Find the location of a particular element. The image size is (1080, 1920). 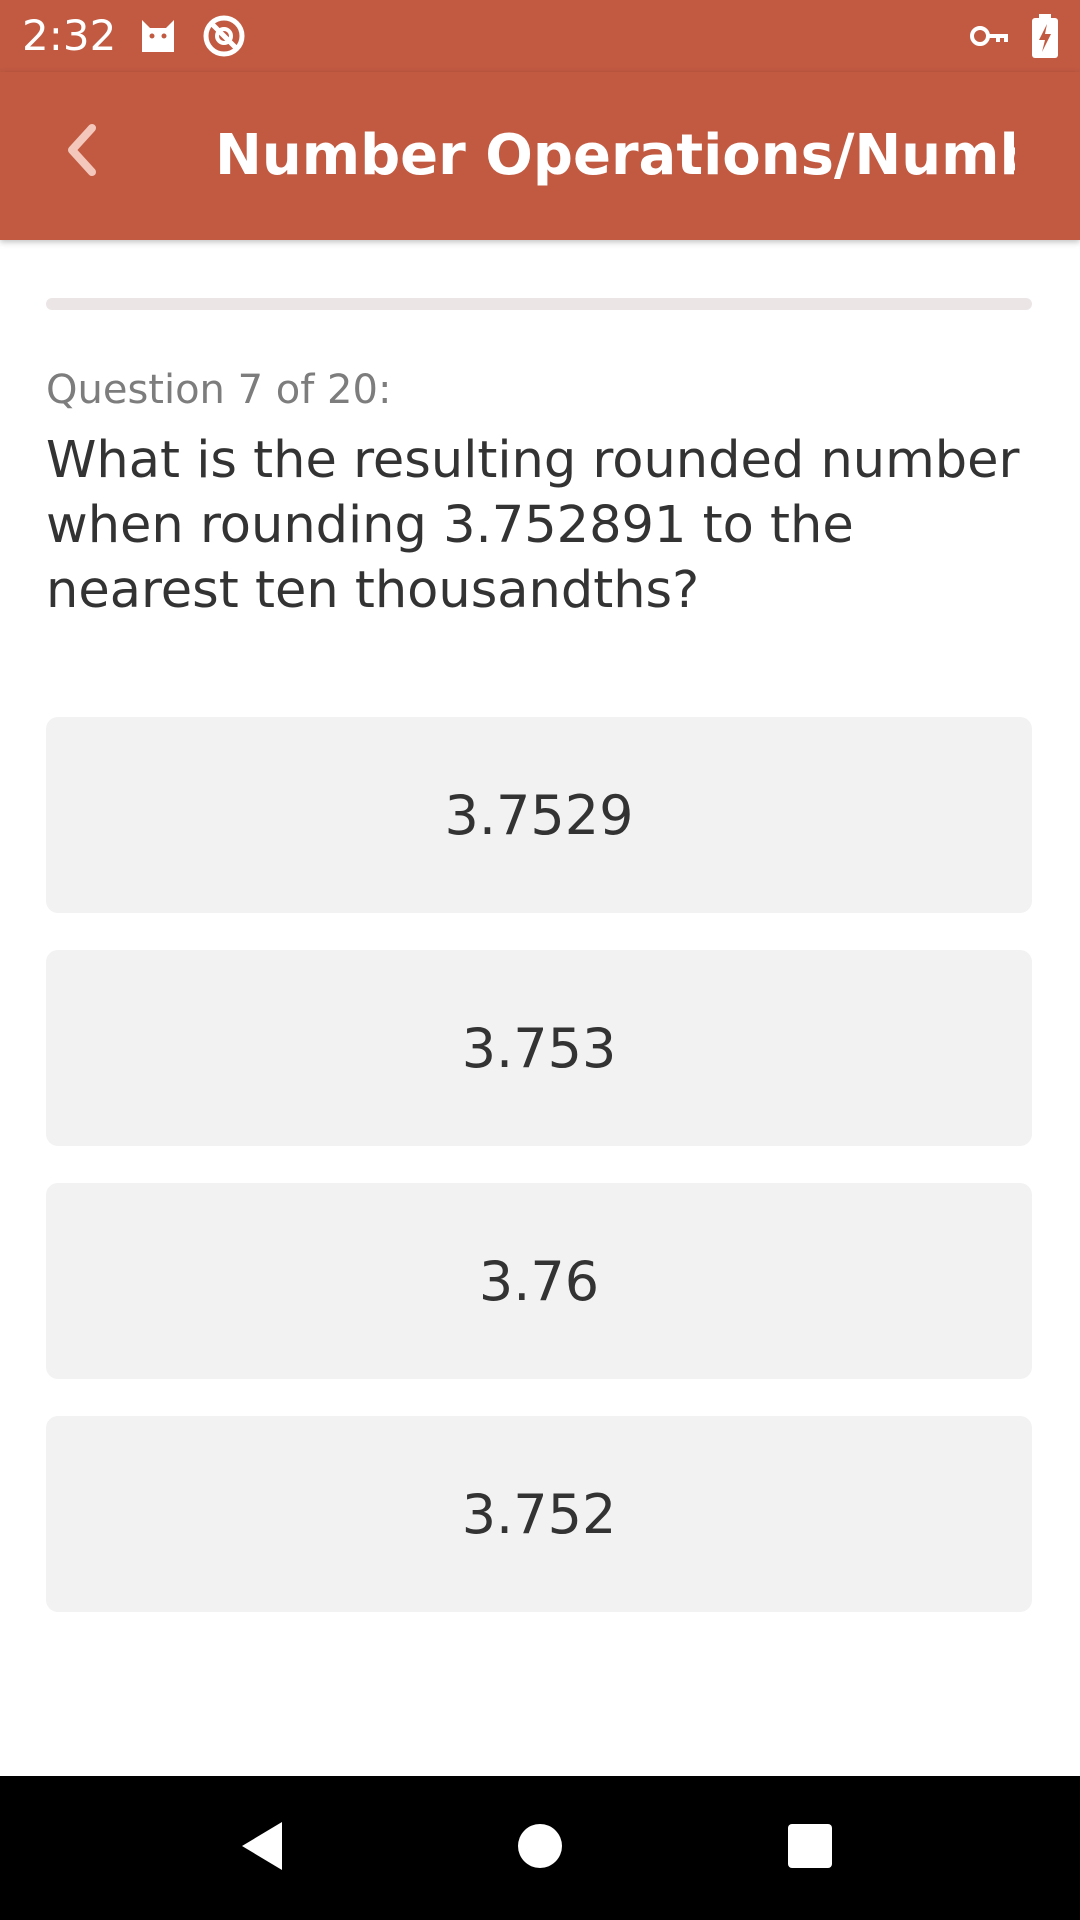

battery-charging-icon is located at coordinates (1045, 36).